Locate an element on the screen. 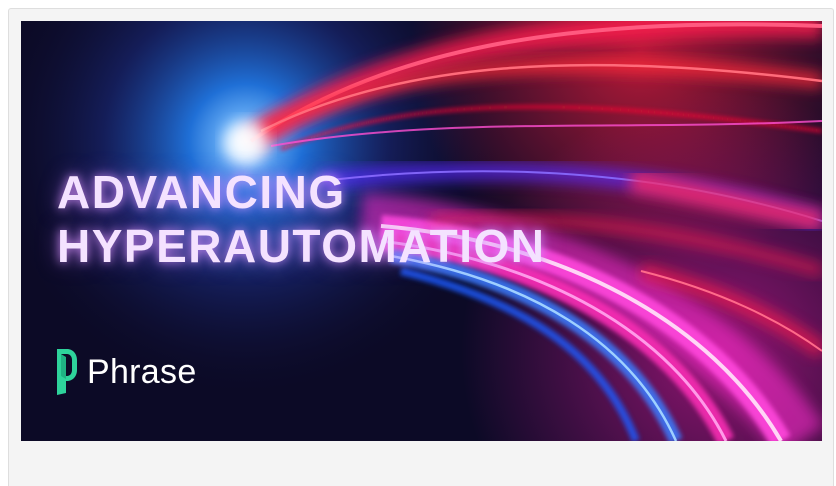 Image resolution: width=836 pixels, height=486 pixels. headline-line-2: HYPERAUTOMATION is located at coordinates (301, 246).